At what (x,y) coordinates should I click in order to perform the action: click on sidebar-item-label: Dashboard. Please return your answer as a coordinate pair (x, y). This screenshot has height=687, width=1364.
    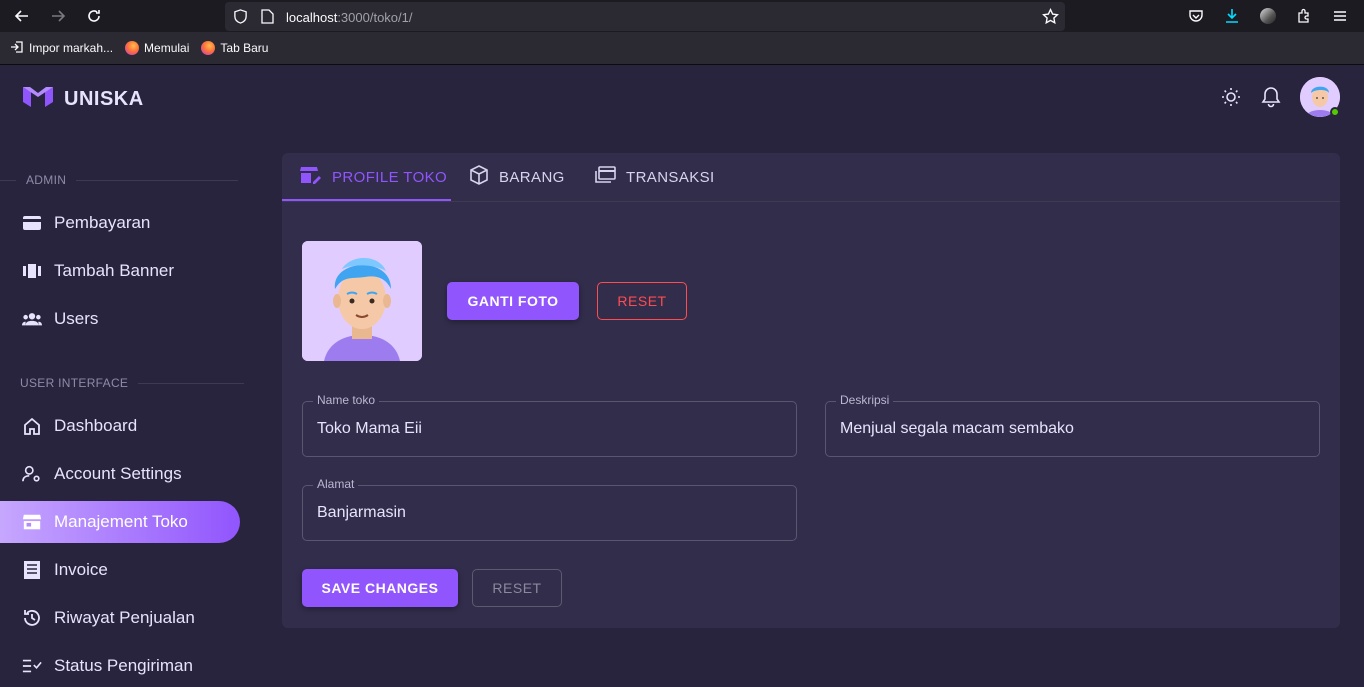
    Looking at the image, I should click on (96, 425).